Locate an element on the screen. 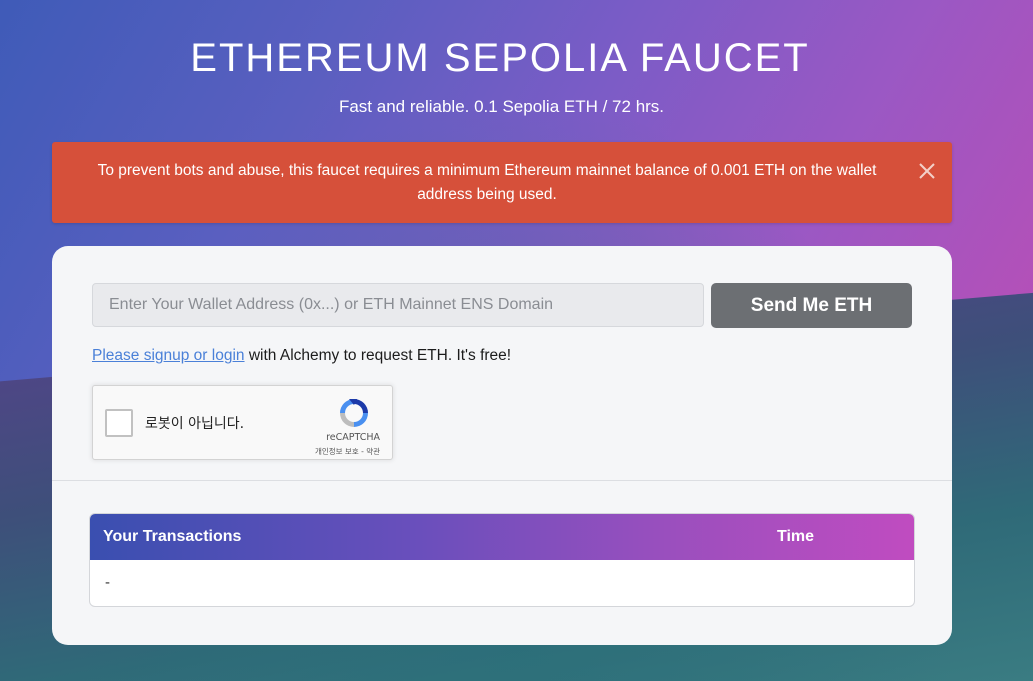  transactions-table: Your Transactions Time - is located at coordinates (502, 560).